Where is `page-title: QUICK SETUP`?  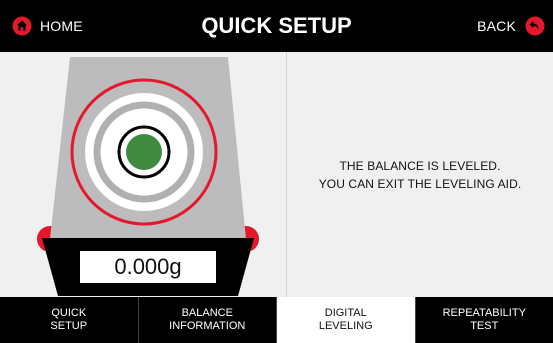 page-title: QUICK SETUP is located at coordinates (276, 25).